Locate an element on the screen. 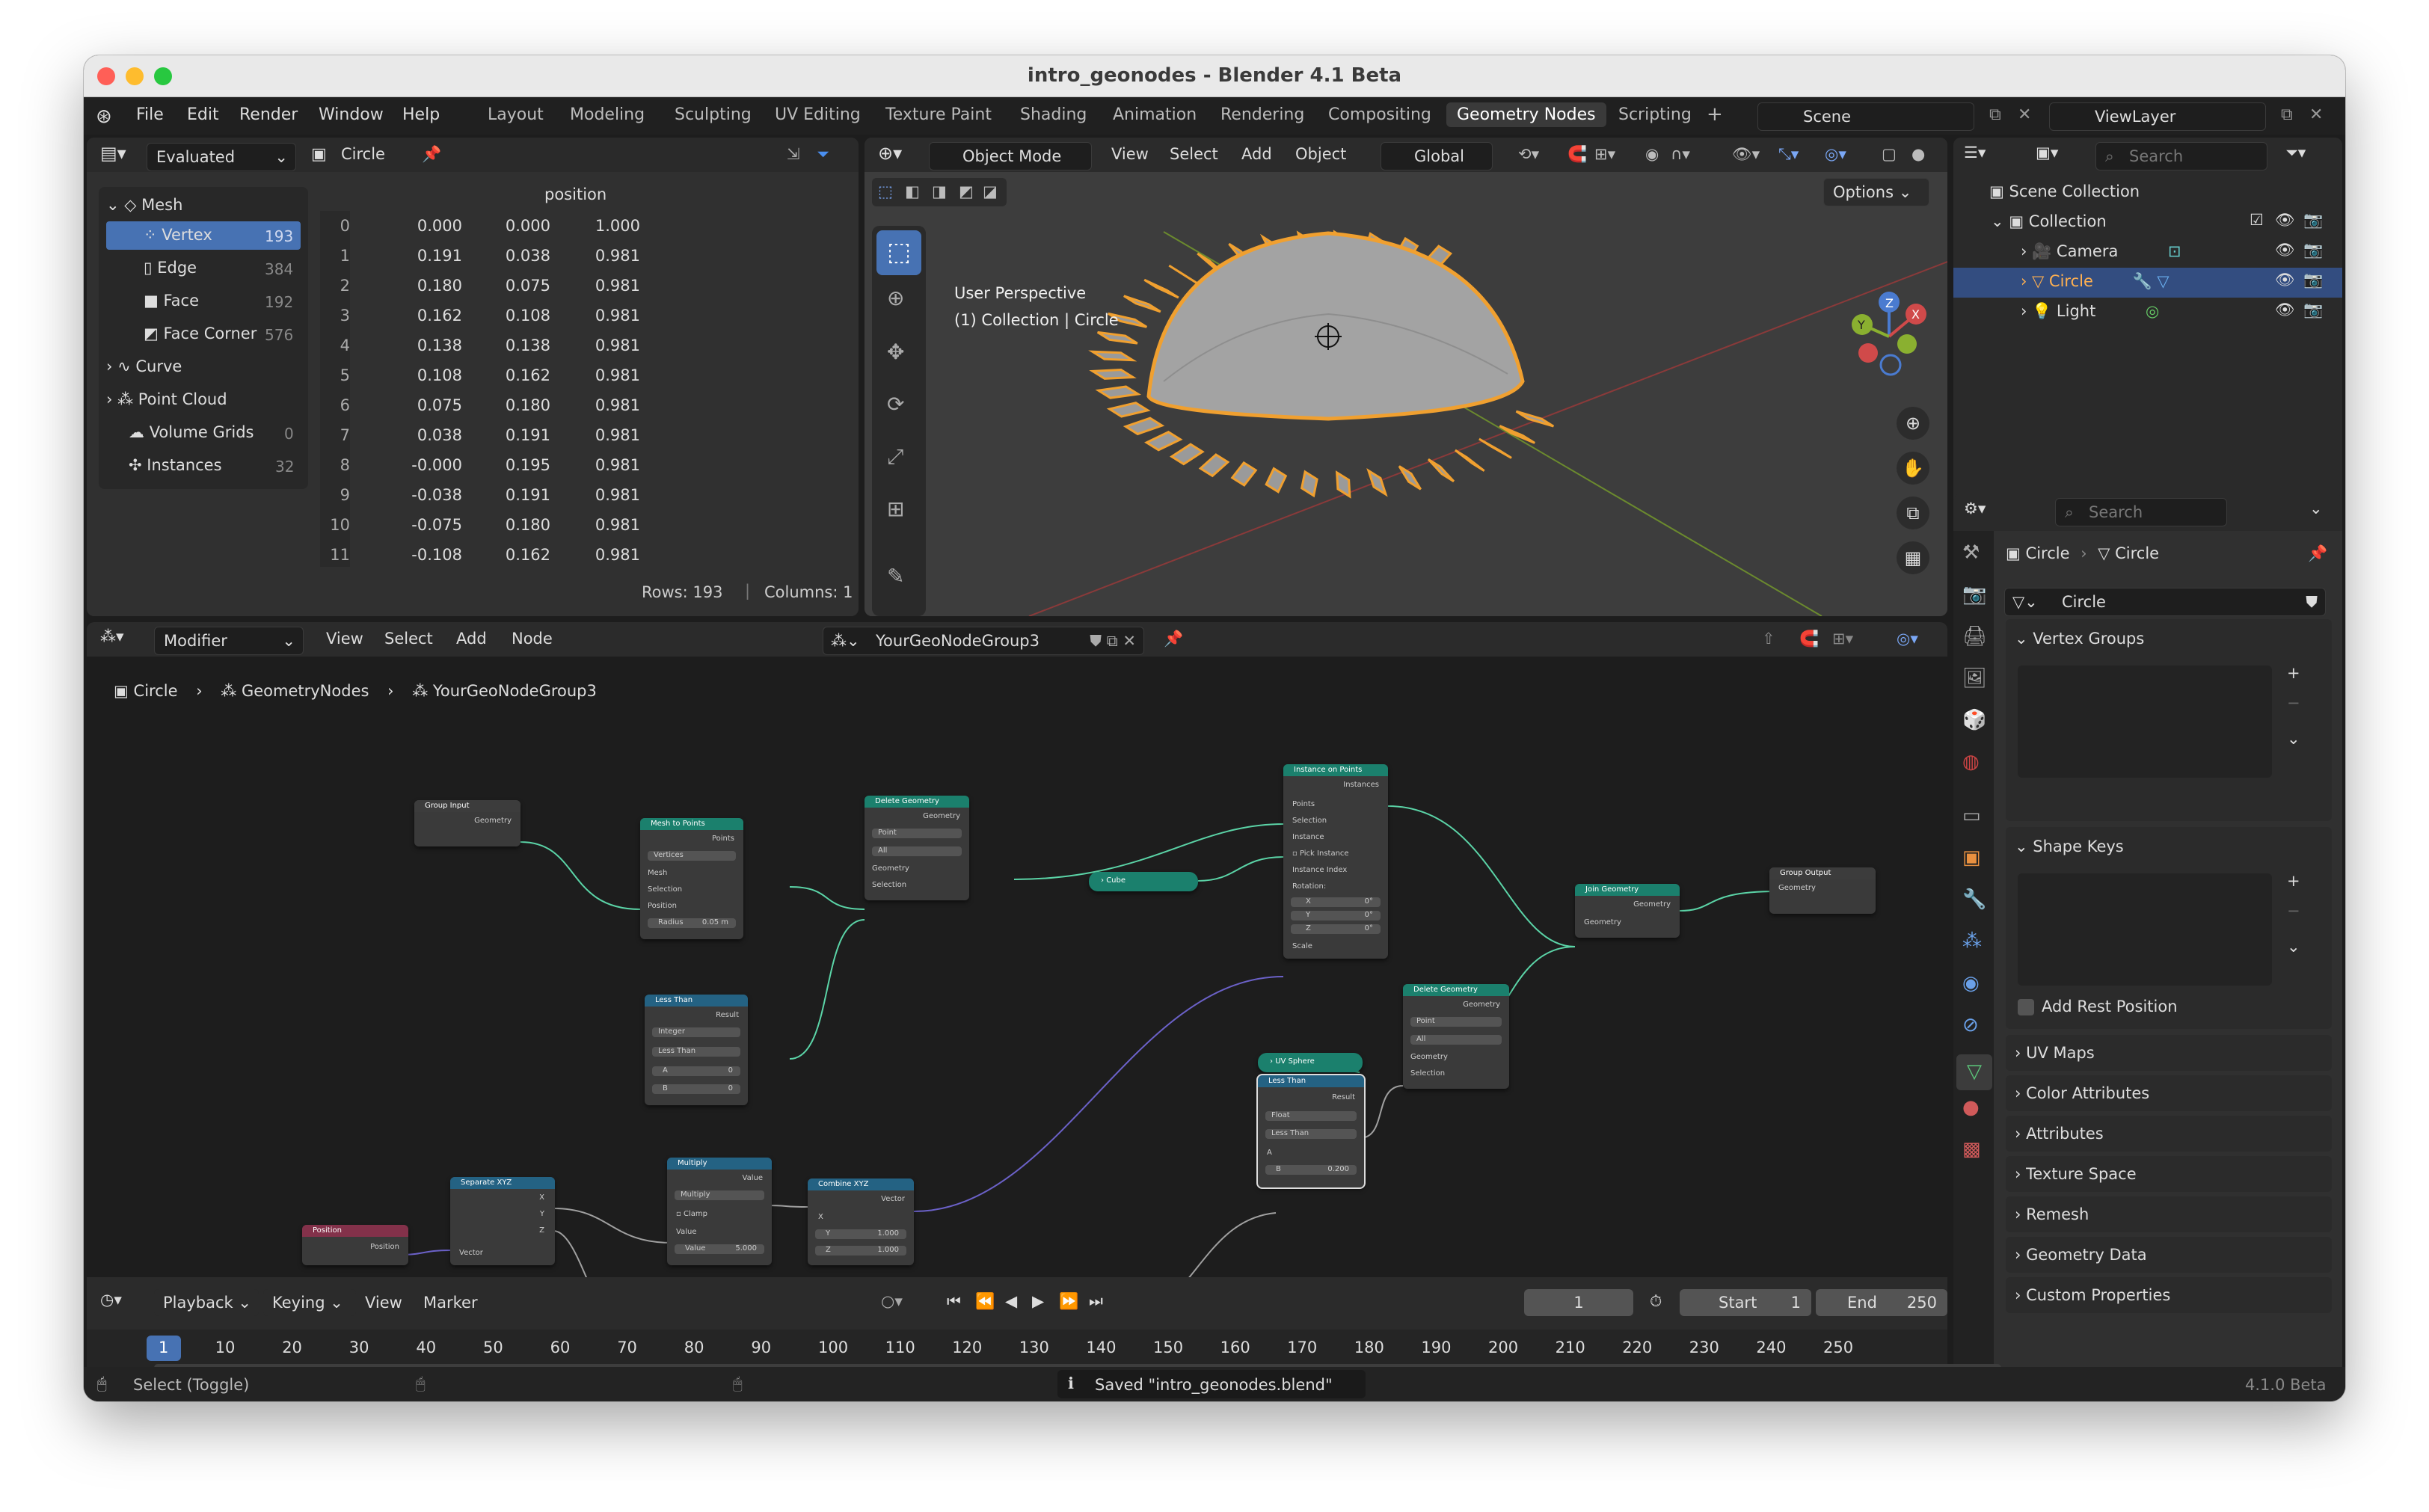  current-frame-field: 1 is located at coordinates (1578, 1302).